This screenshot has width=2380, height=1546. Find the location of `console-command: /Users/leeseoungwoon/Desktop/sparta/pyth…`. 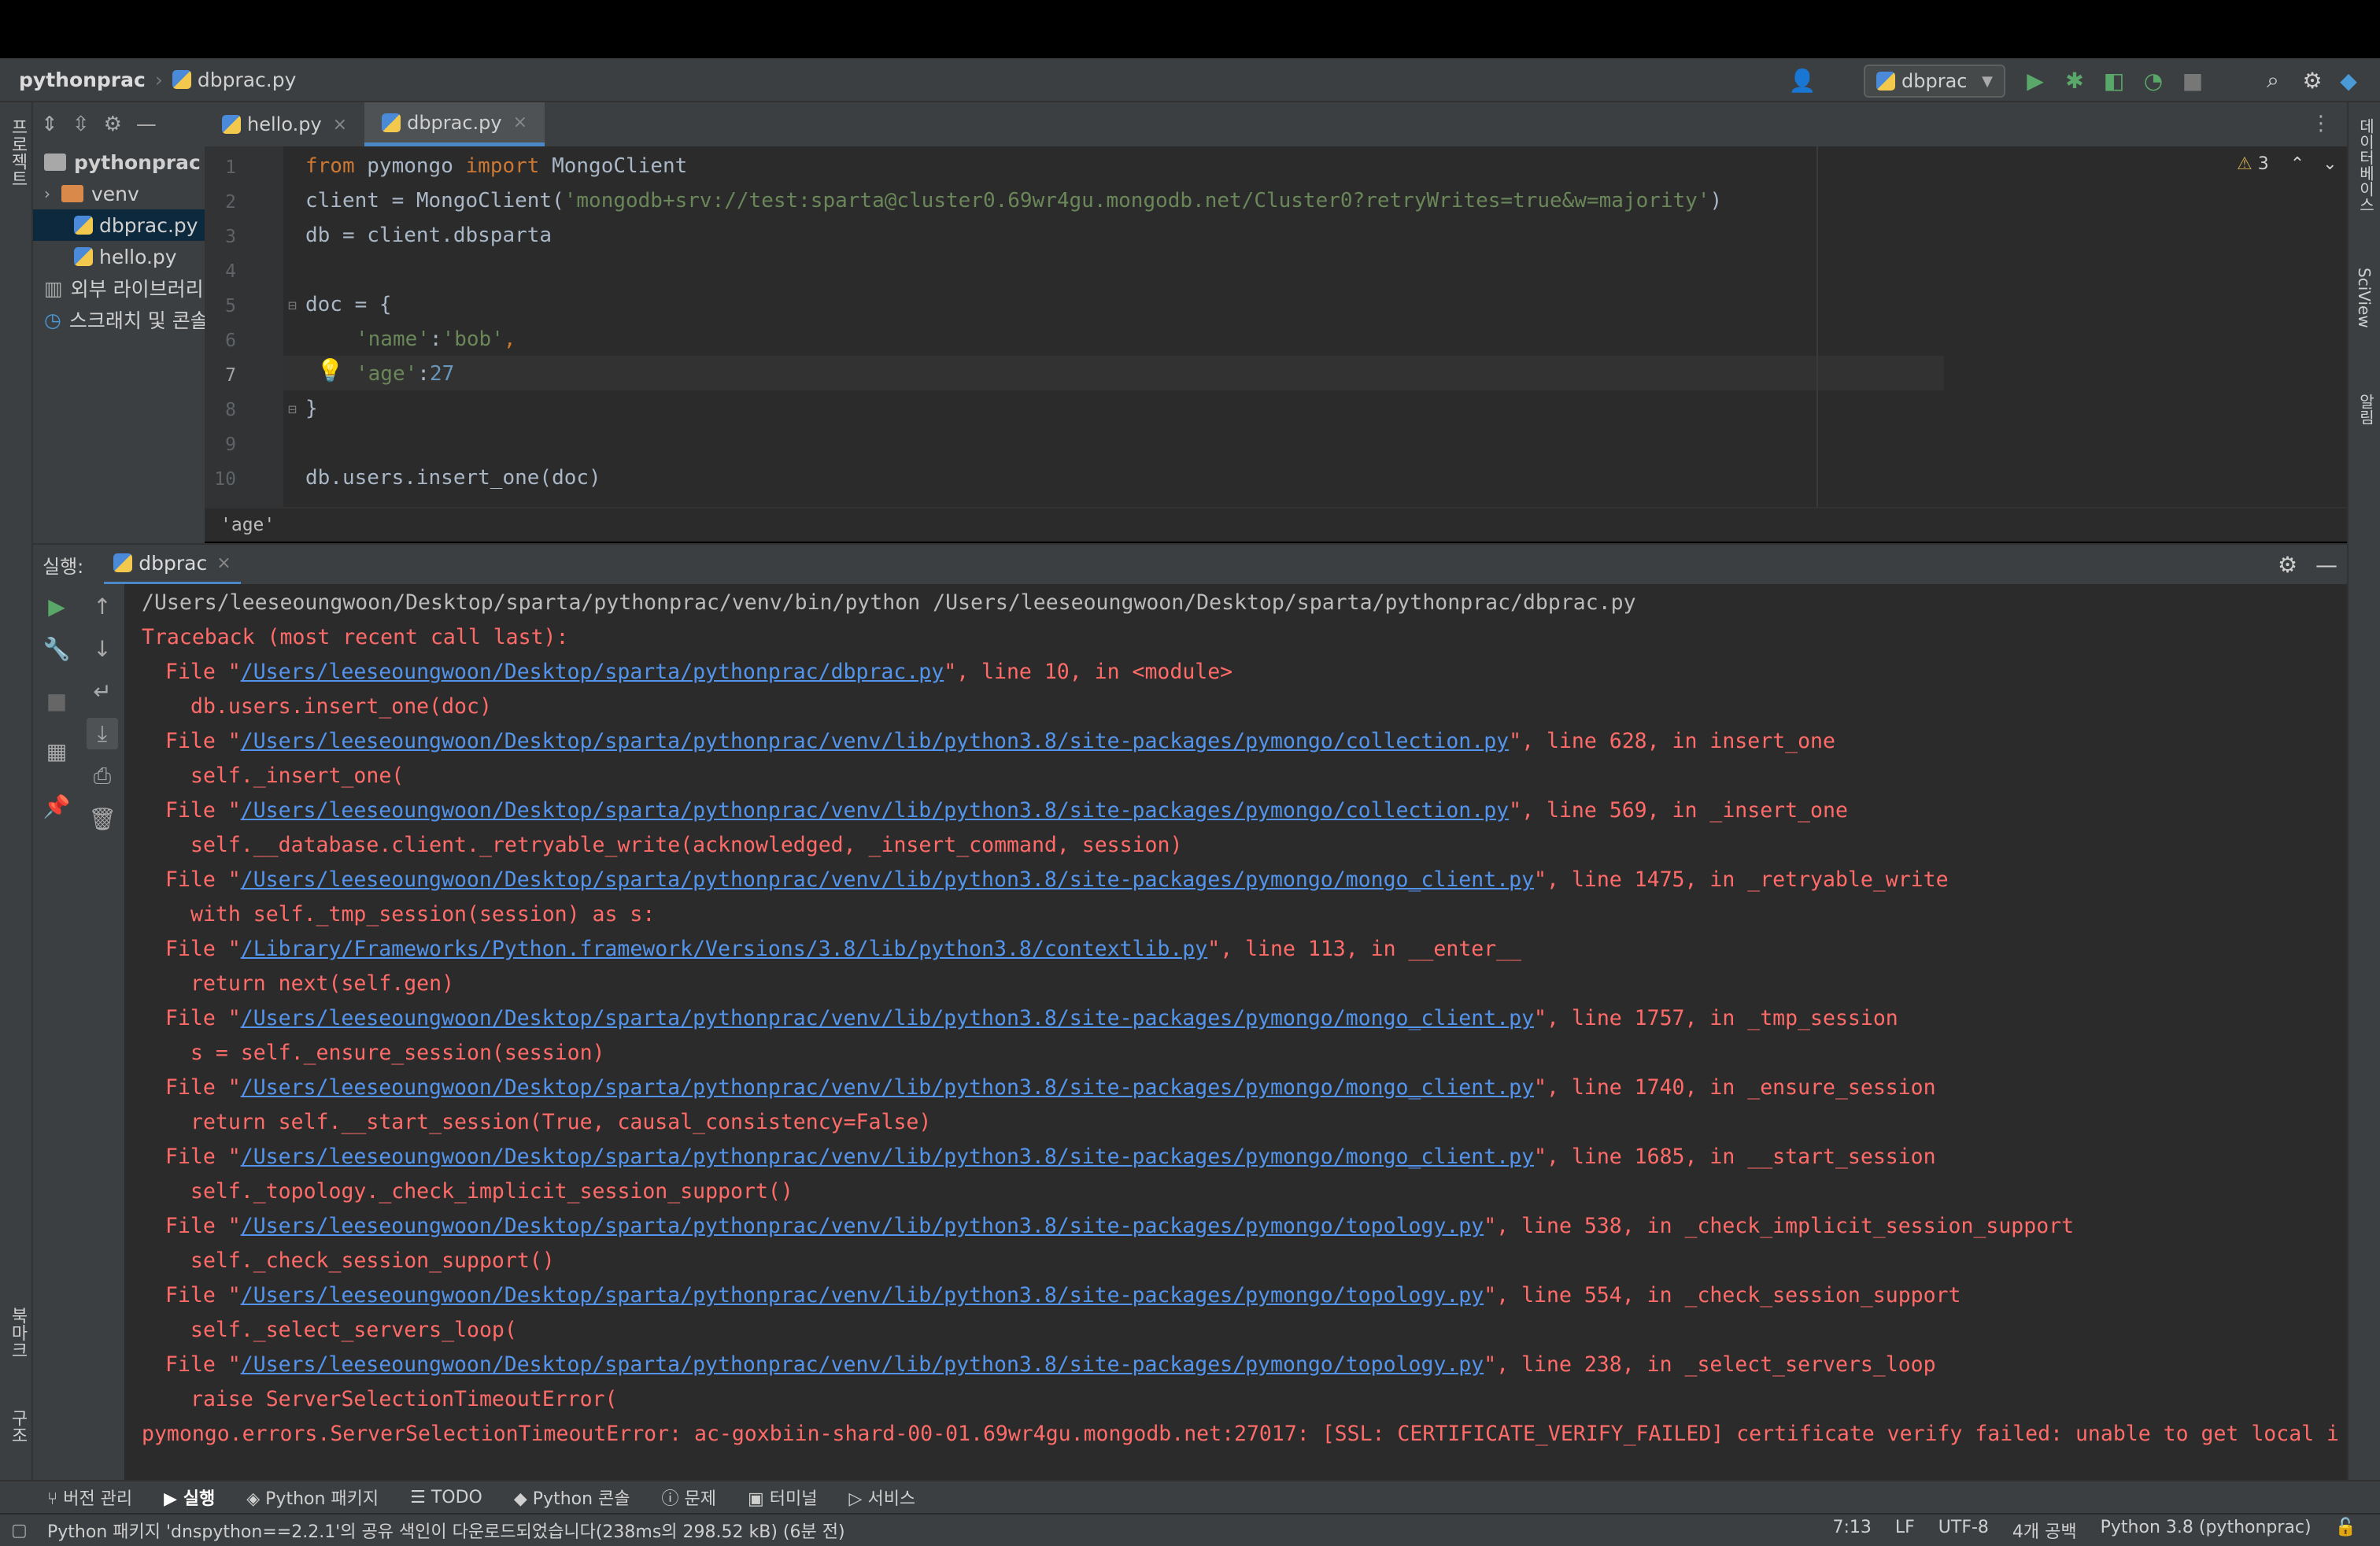

console-command: /Users/leeseoungwoon/Desktop/sparta/pyth… is located at coordinates (889, 602).